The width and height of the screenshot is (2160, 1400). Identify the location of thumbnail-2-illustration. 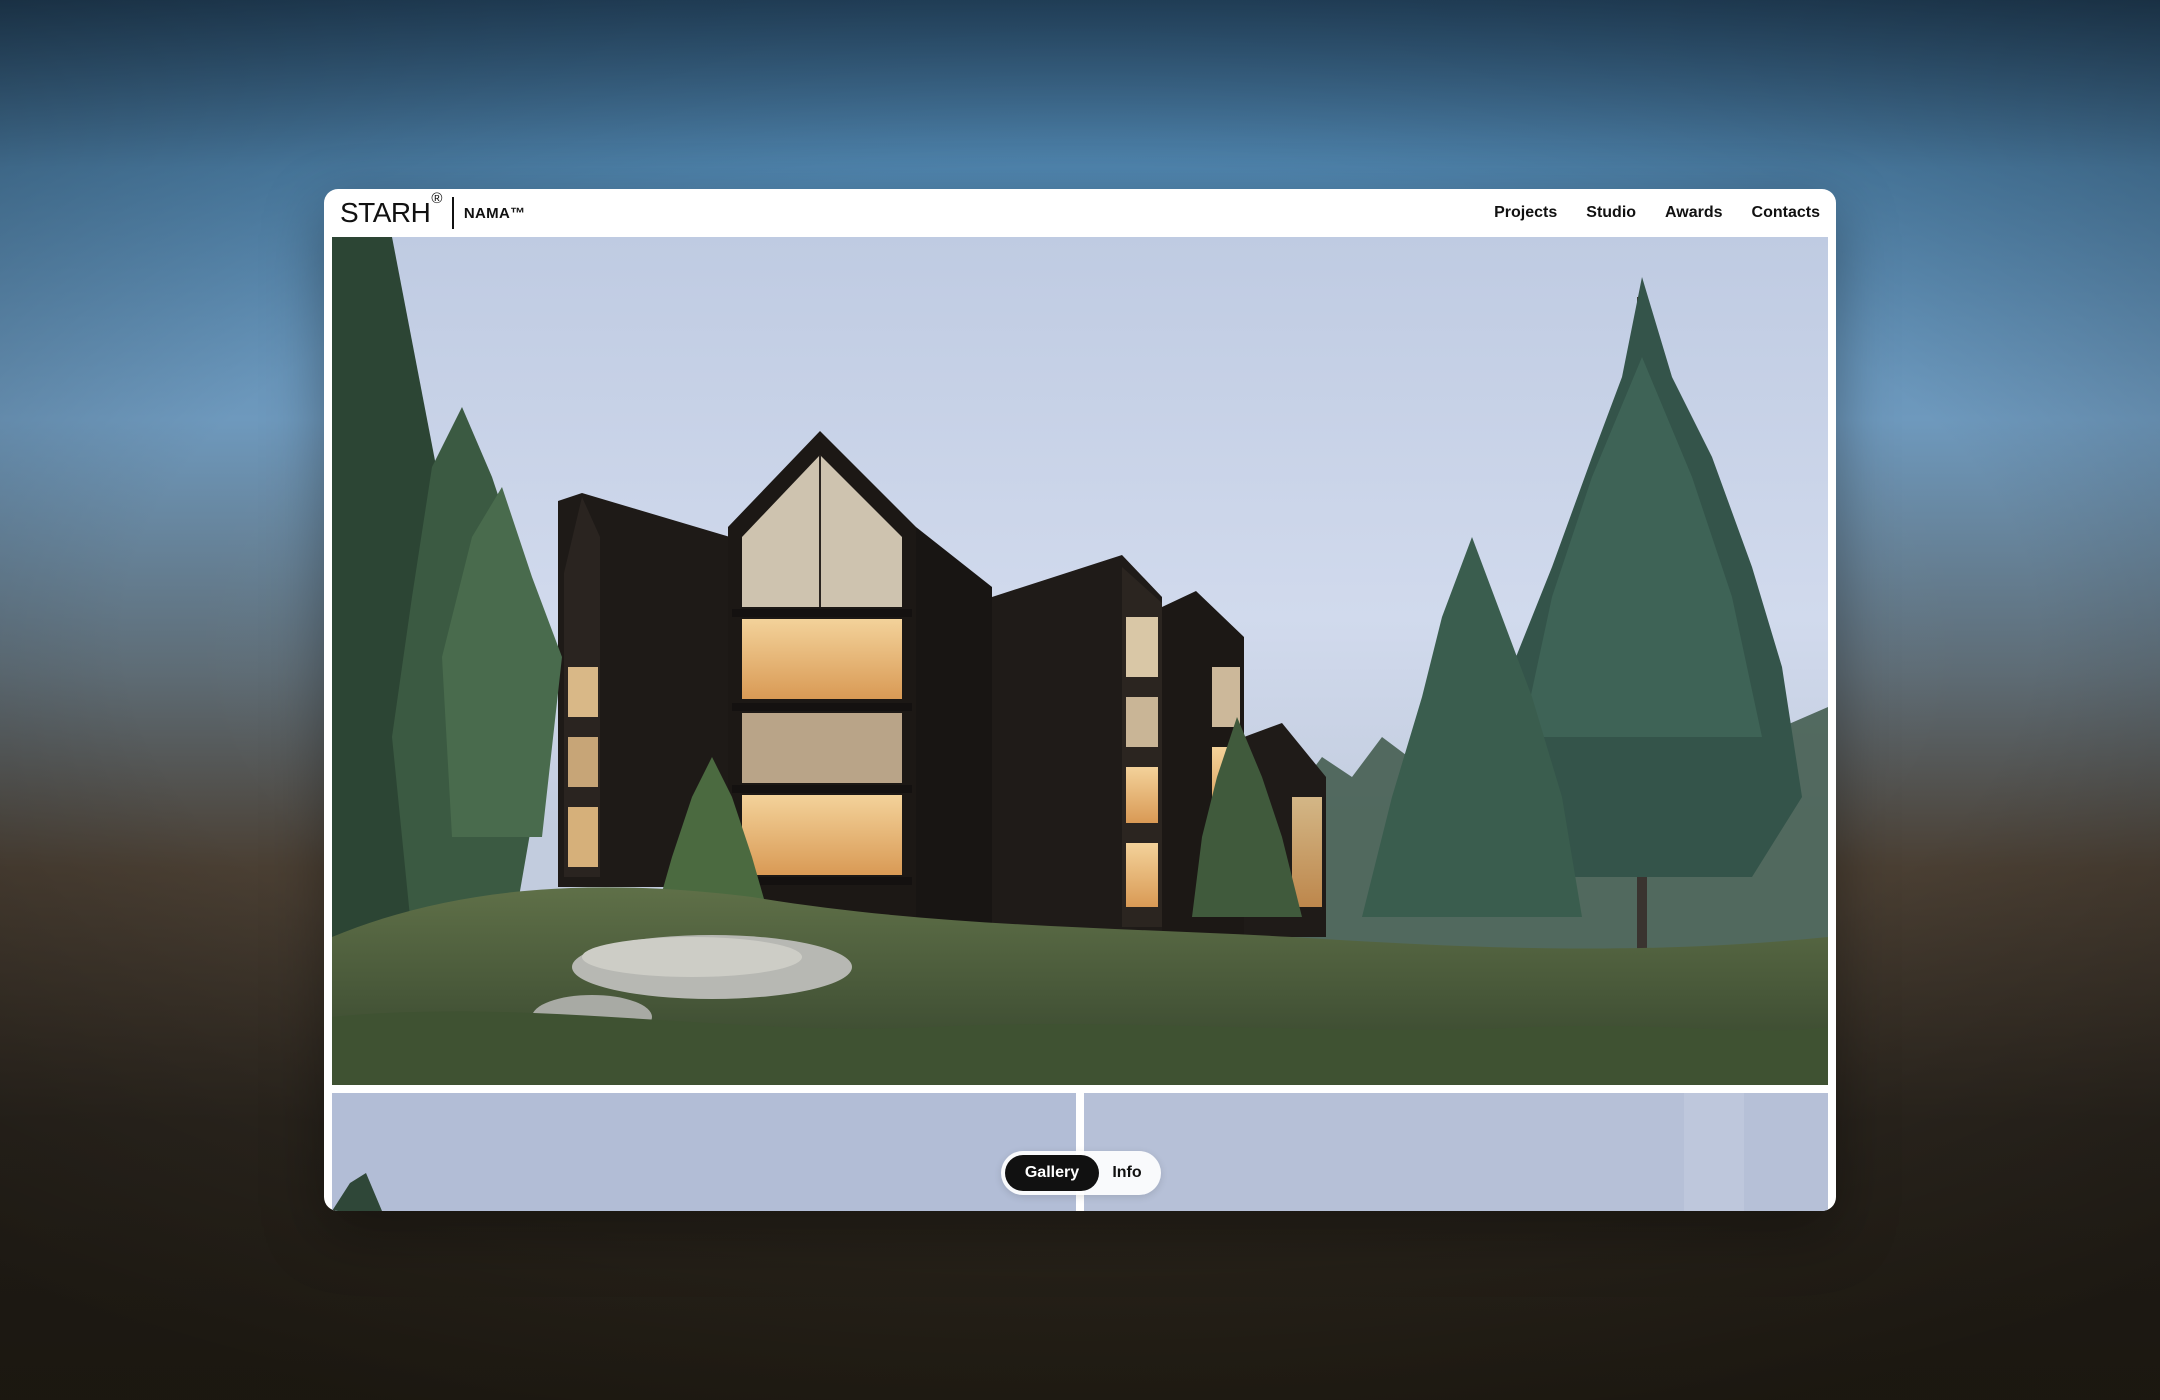
(1456, 1152).